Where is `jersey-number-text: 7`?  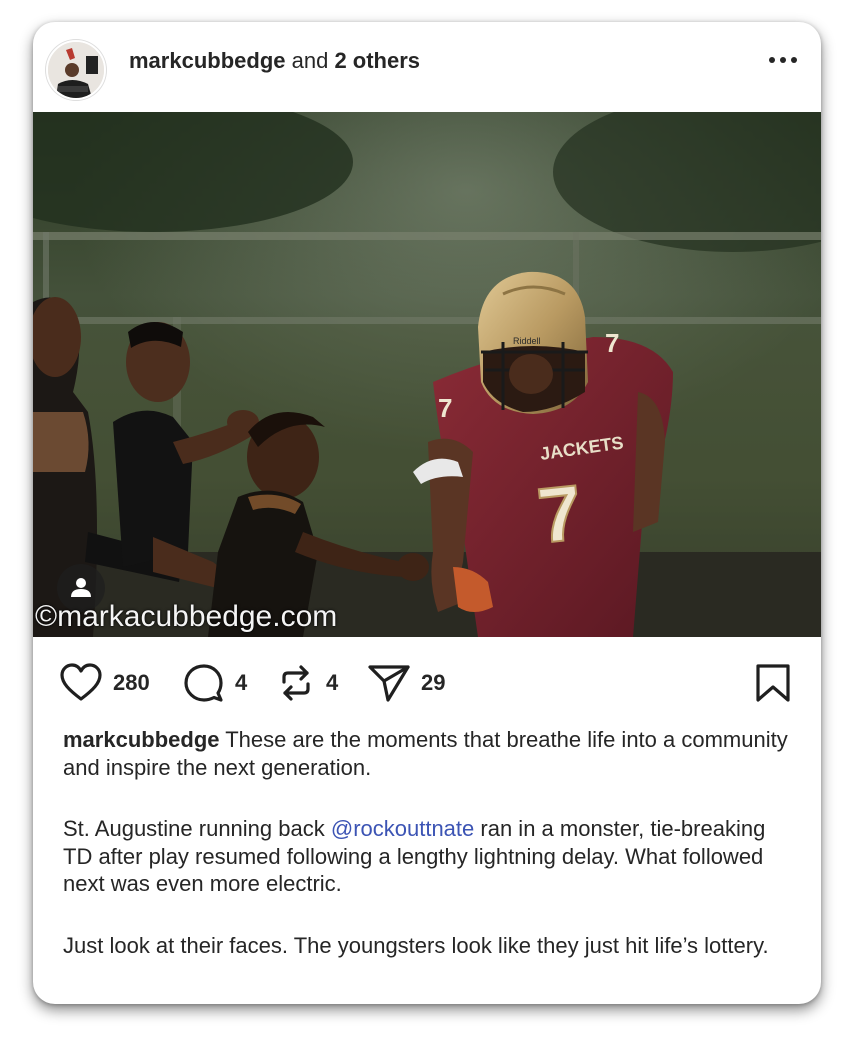 jersey-number-text: 7 is located at coordinates (560, 514).